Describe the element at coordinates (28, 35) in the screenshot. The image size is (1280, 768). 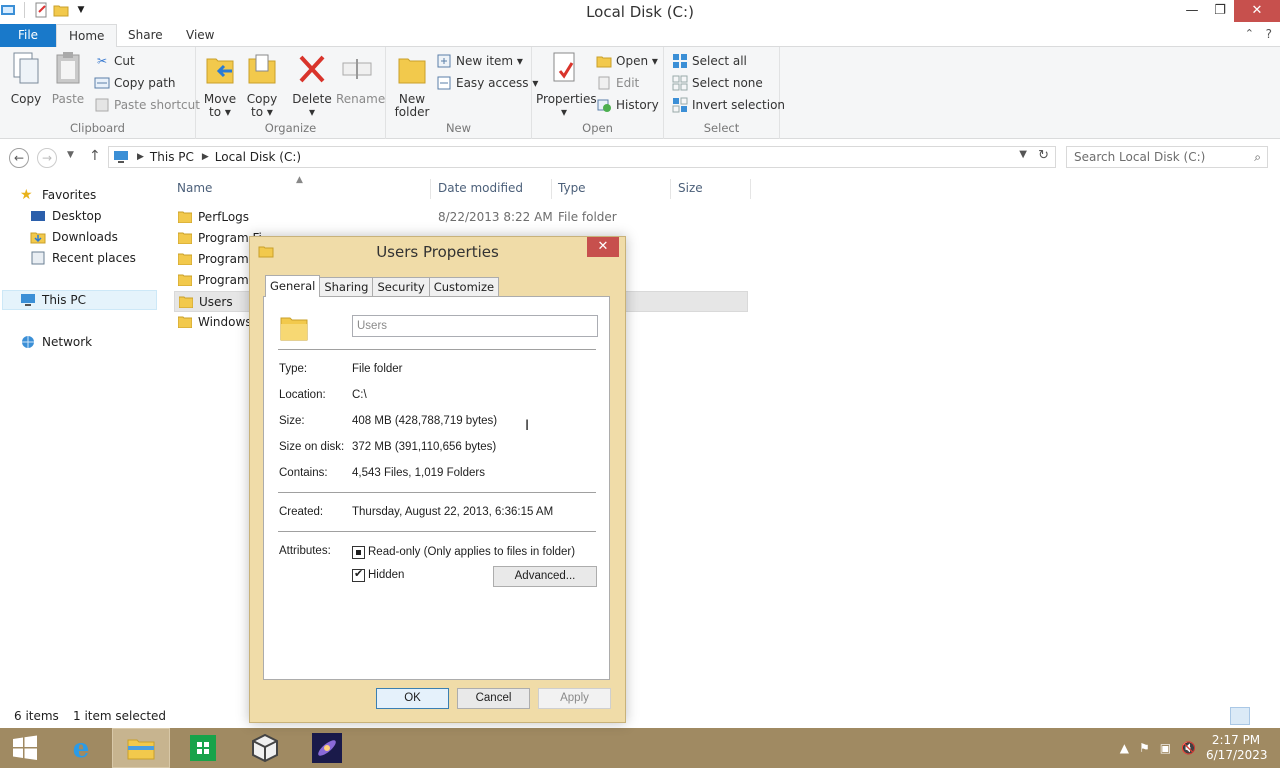
I see `tab-file: File` at that location.